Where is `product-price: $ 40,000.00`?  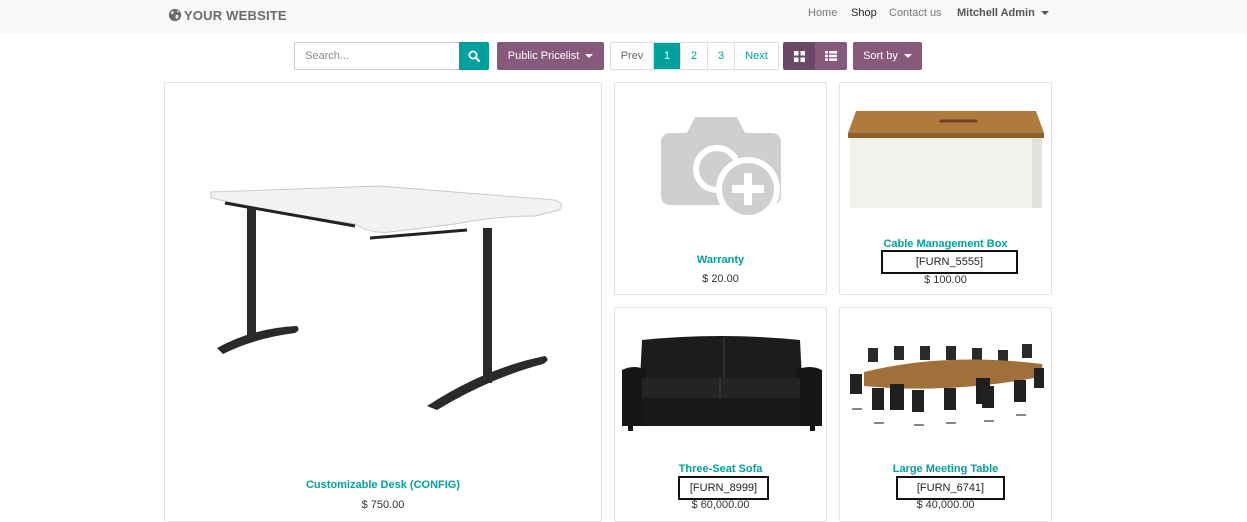
product-price: $ 40,000.00 is located at coordinates (945, 505).